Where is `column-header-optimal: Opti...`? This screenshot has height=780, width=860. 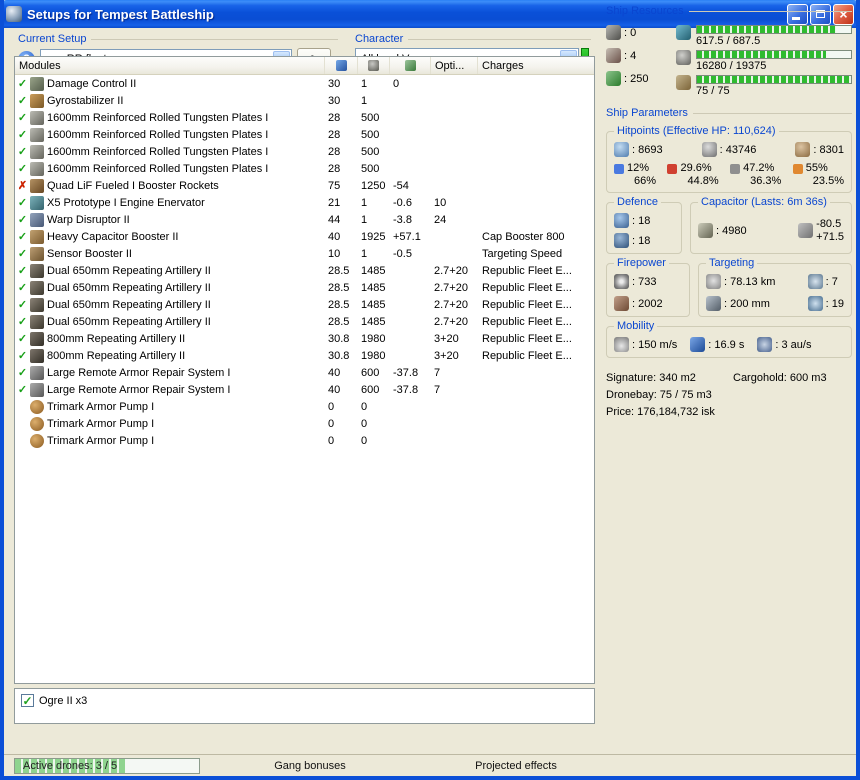
column-header-optimal: Opti... is located at coordinates (454, 65).